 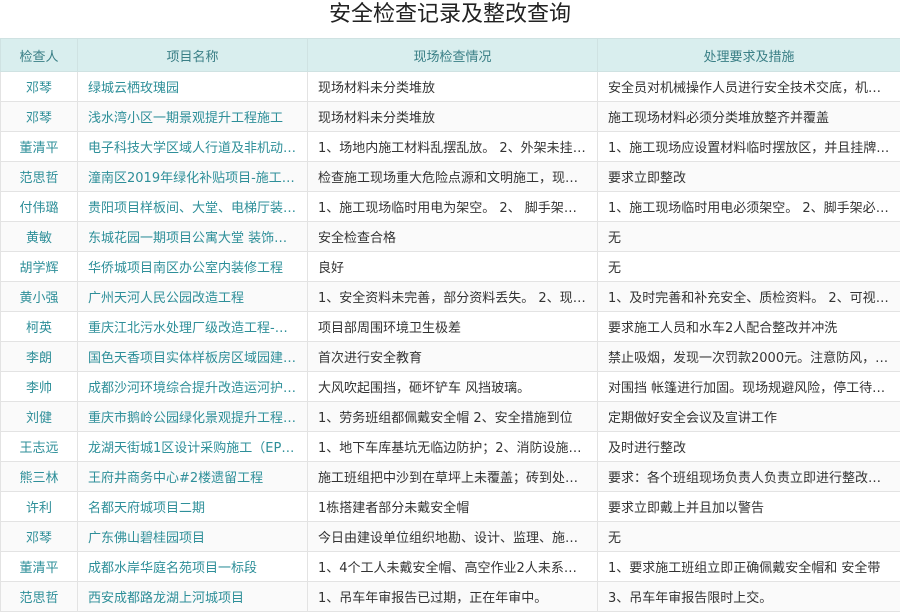 What do you see at coordinates (453, 147) in the screenshot?
I see `situation-cell: 1、场地内施工材料乱摆乱放。 2、外架未挂安全网` at bounding box center [453, 147].